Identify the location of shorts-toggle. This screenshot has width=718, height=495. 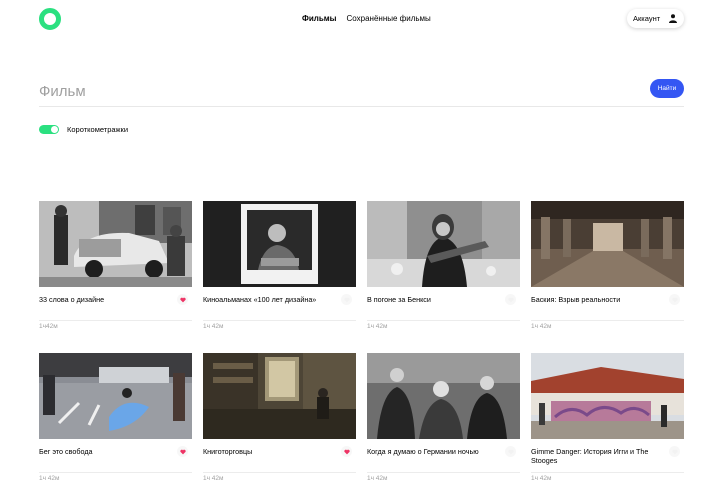
(49, 129).